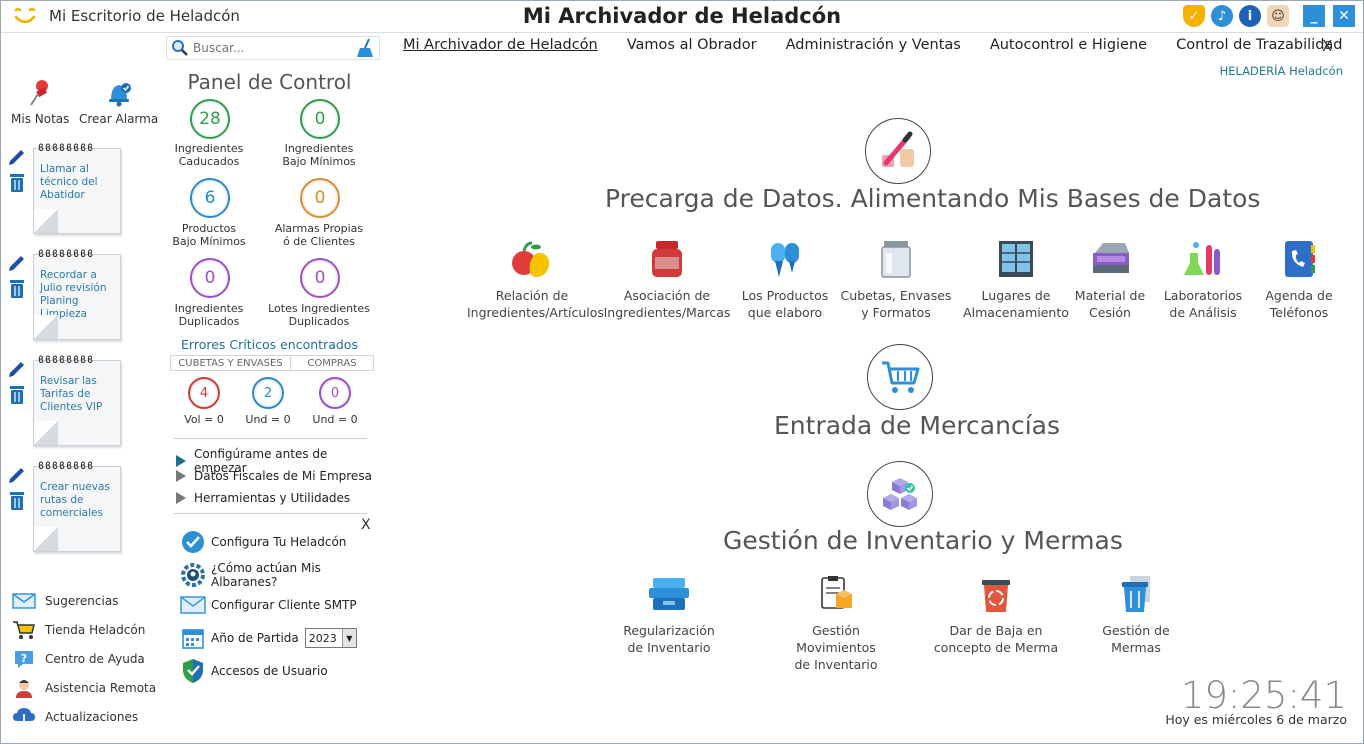 The height and width of the screenshot is (744, 1364). I want to click on create-alarm-button: Crear Alarma, so click(118, 102).